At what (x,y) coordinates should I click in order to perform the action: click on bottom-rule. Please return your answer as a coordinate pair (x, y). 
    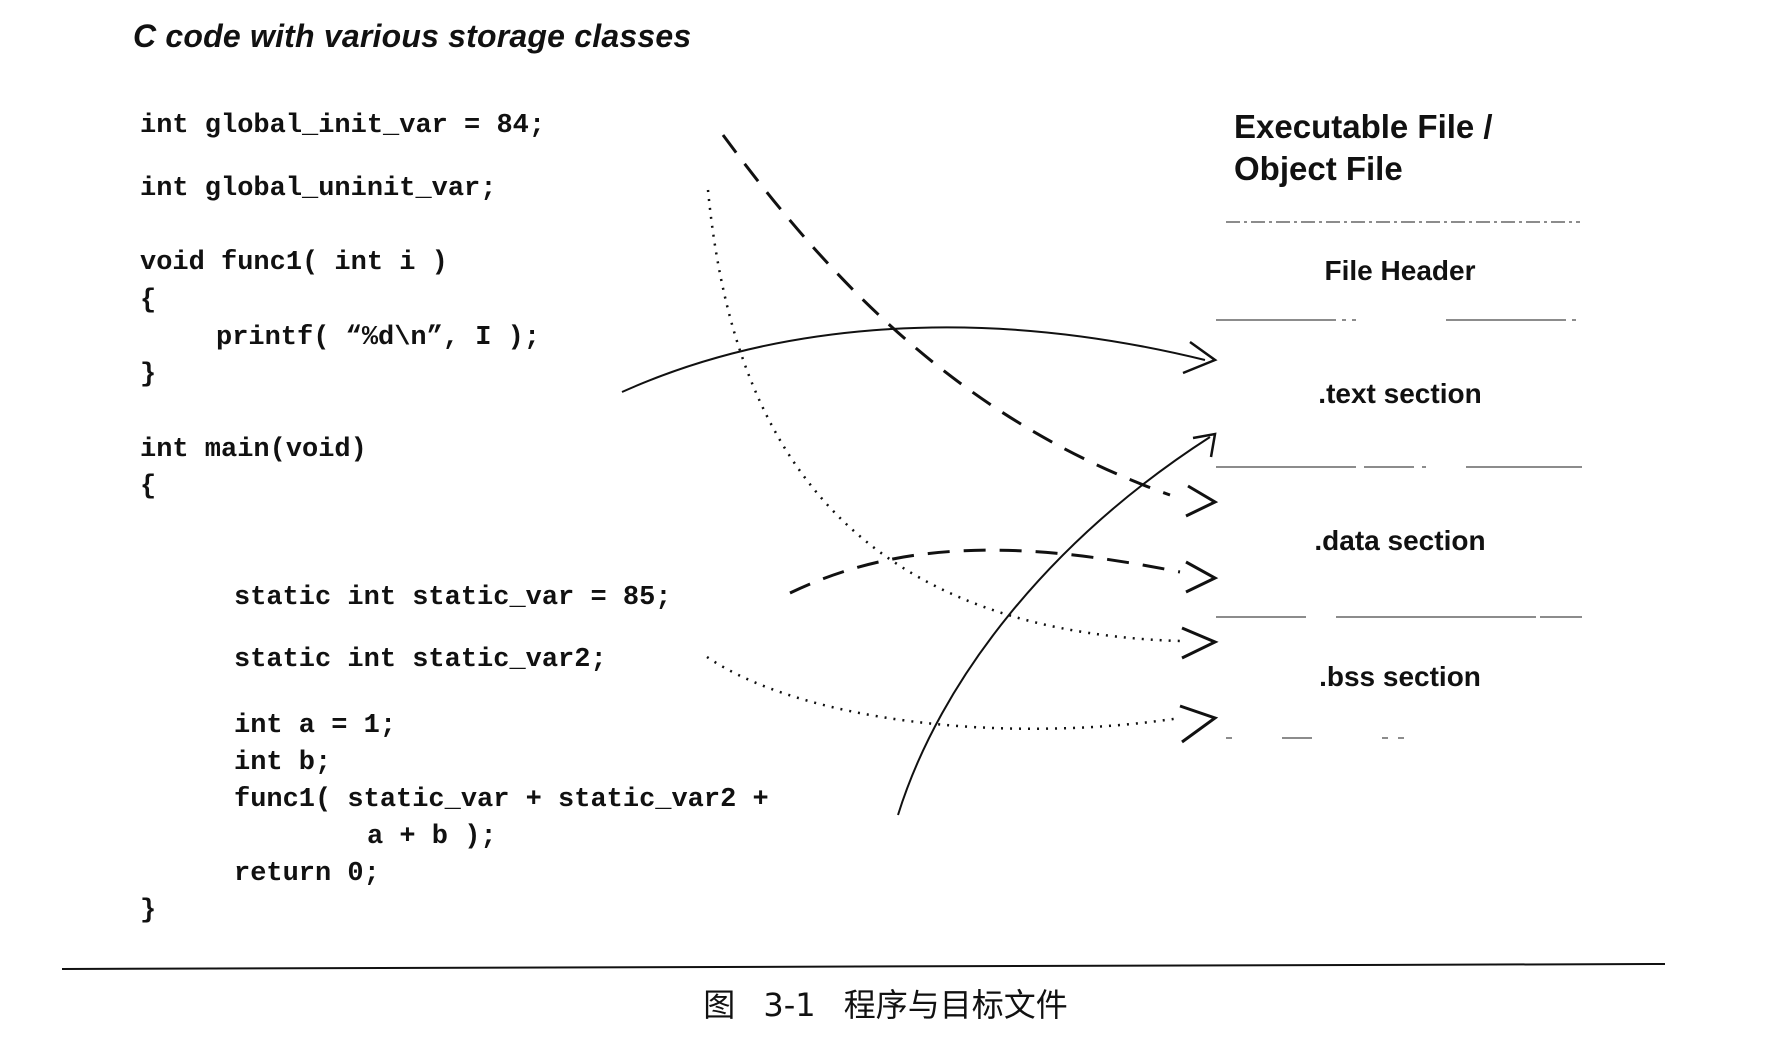
    Looking at the image, I should click on (863, 966).